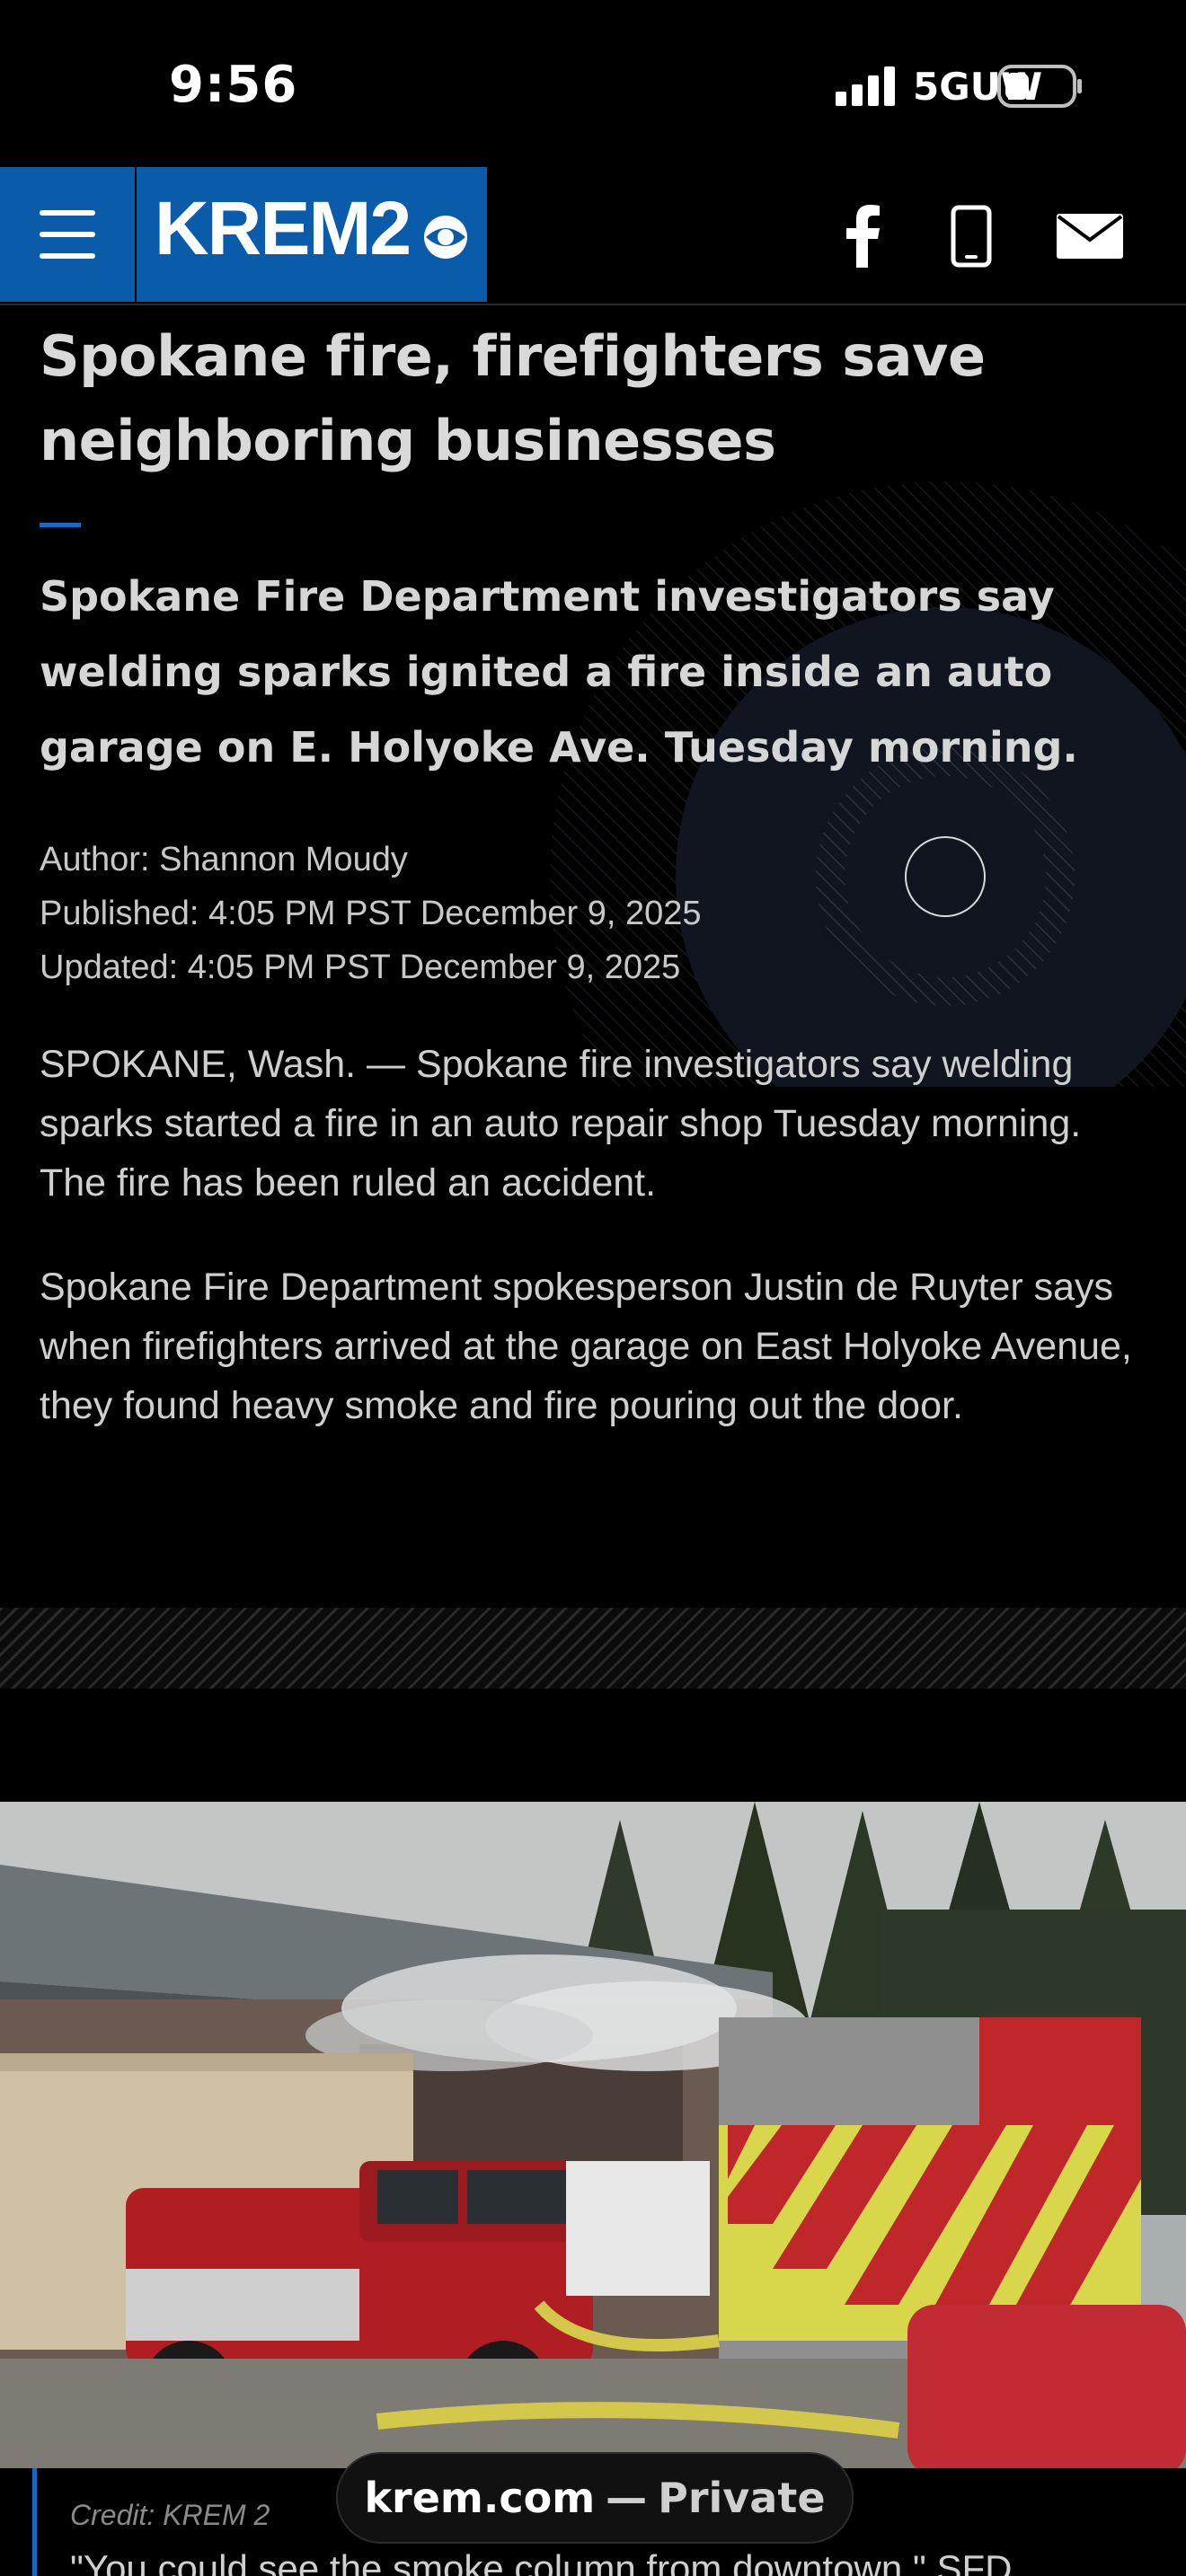 This screenshot has height=2576, width=1186. What do you see at coordinates (1090, 236) in the screenshot?
I see `mail-icon` at bounding box center [1090, 236].